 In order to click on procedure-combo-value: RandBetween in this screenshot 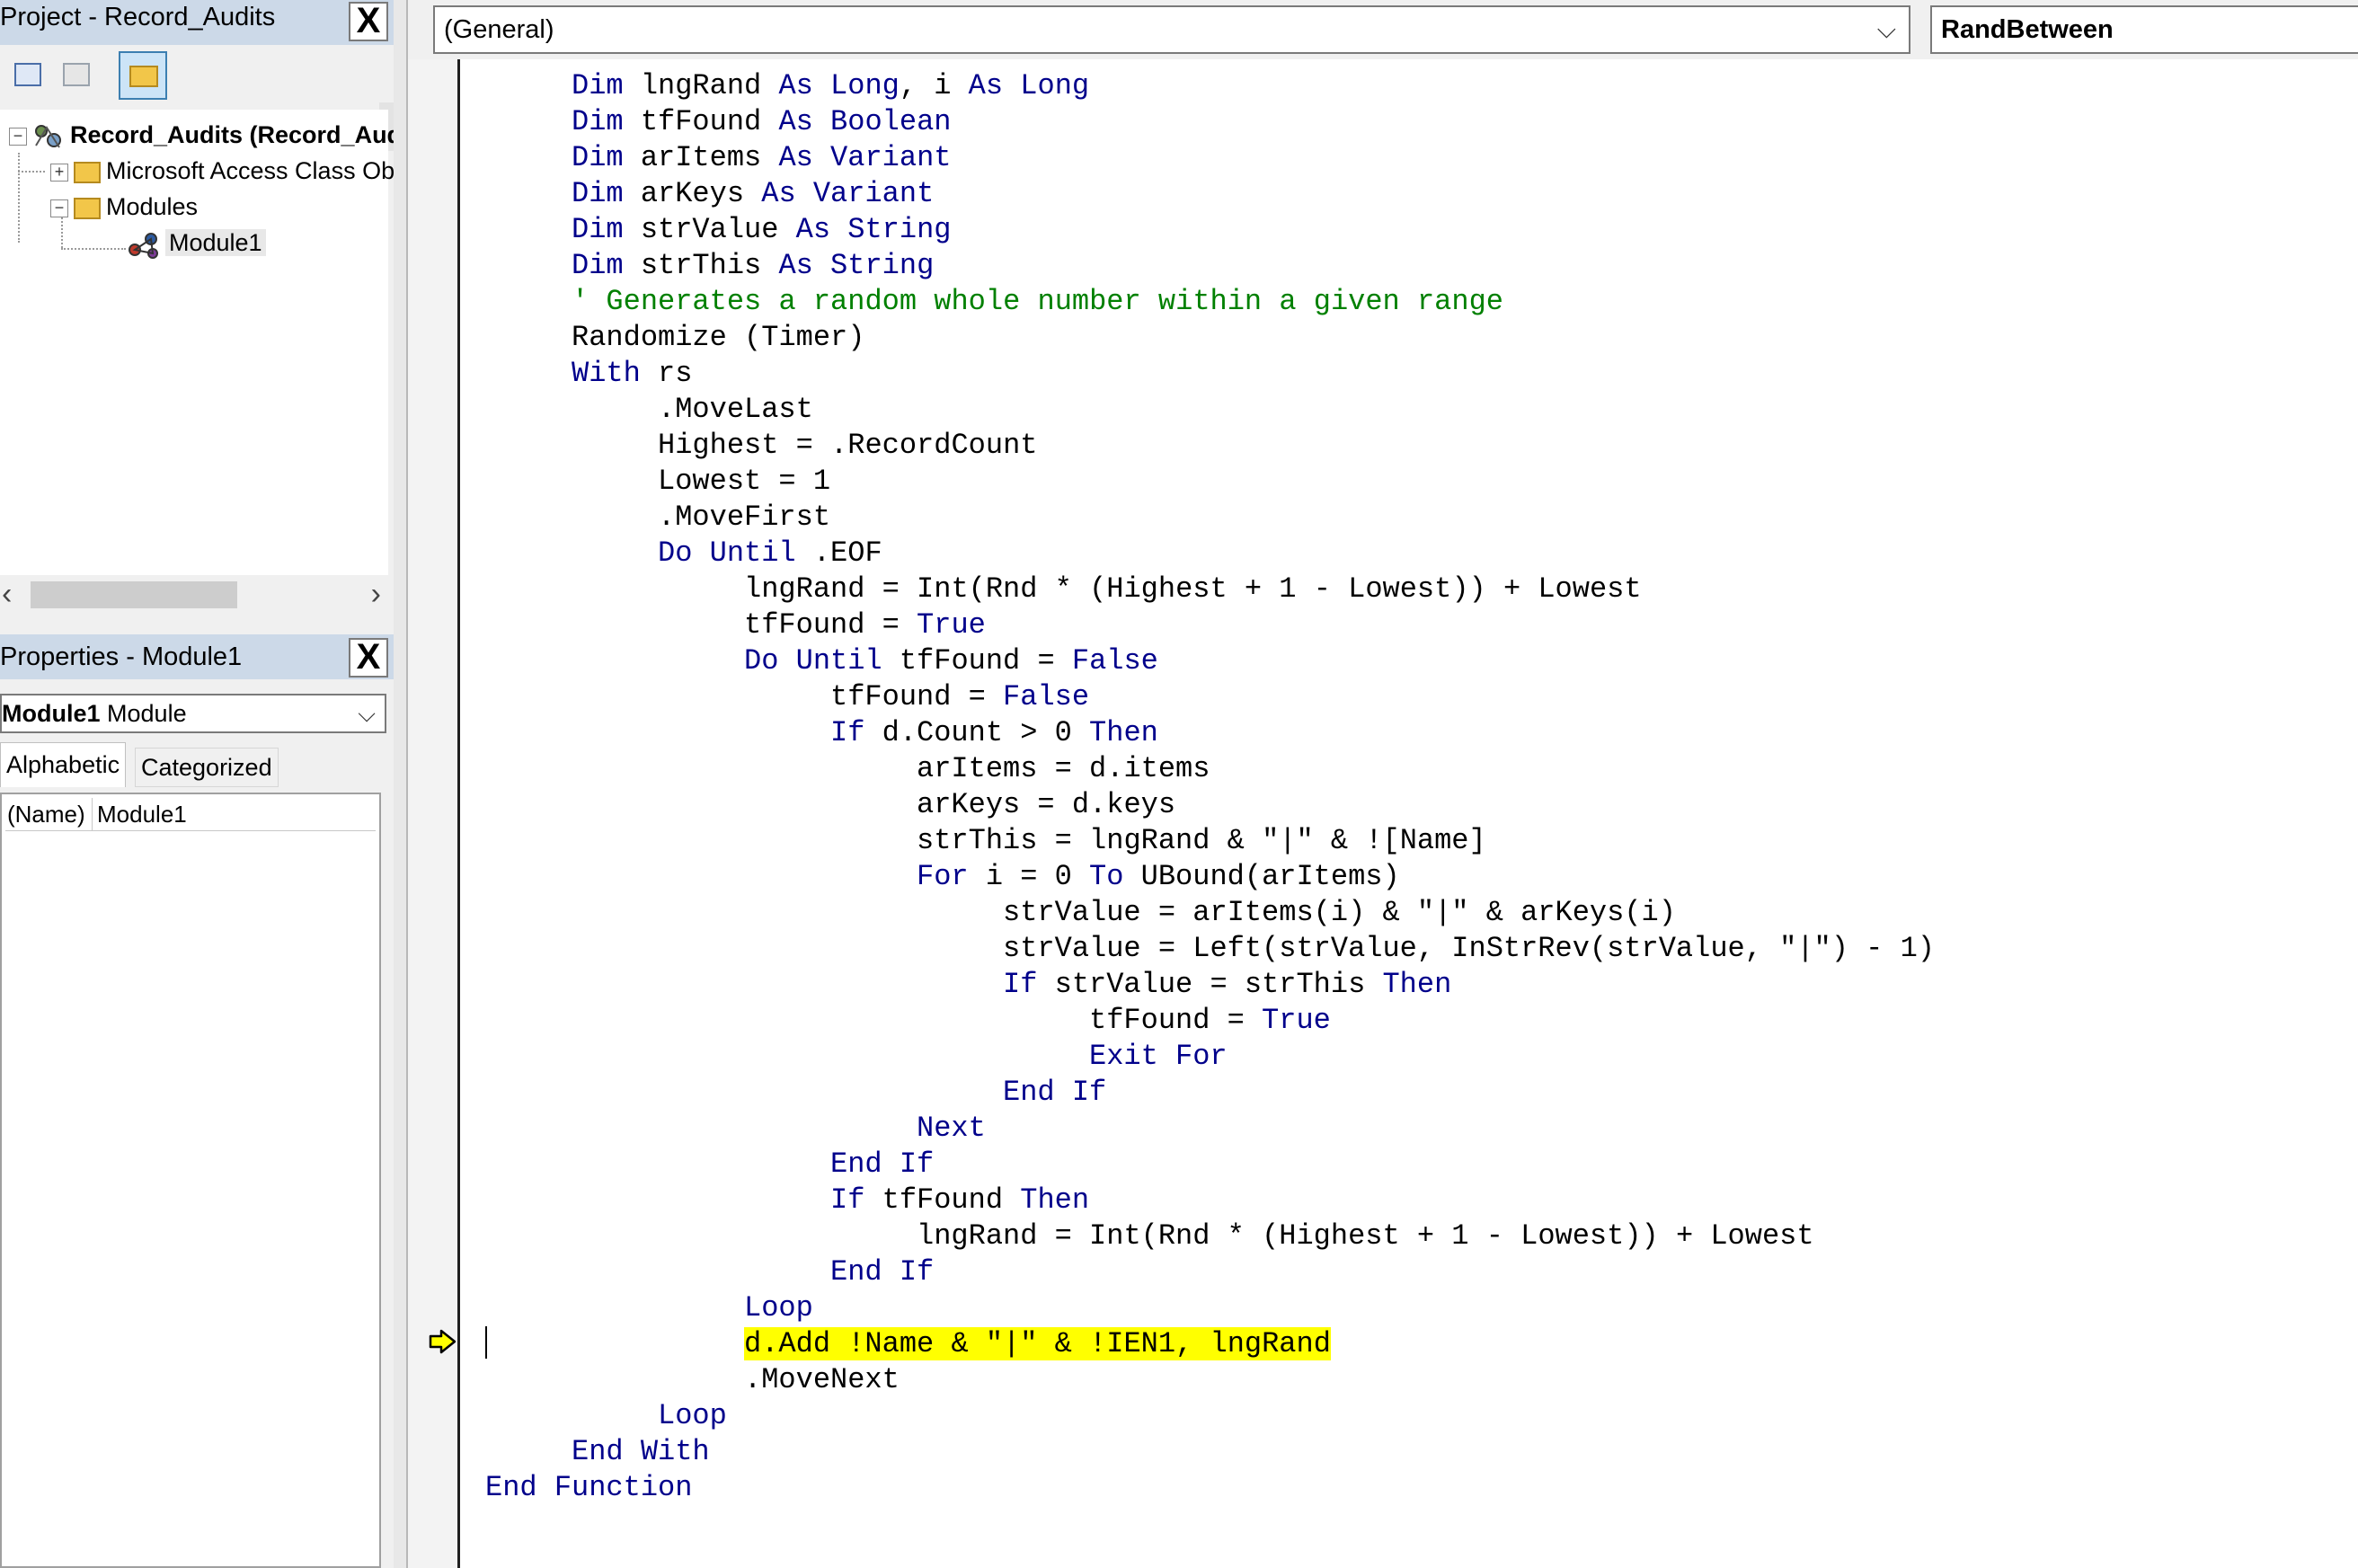, I will do `click(2027, 29)`.